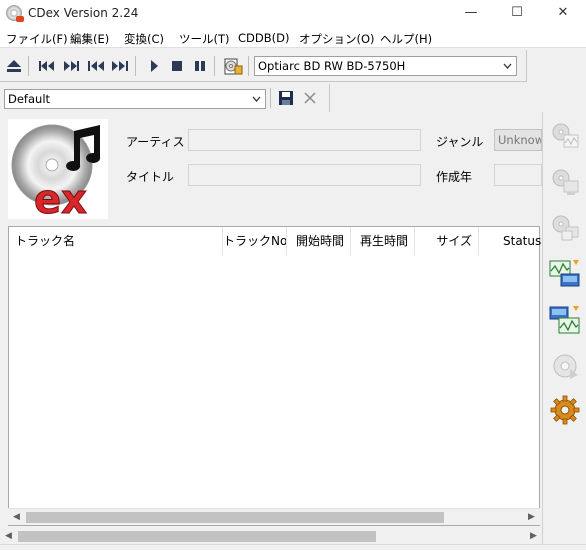 This screenshot has width=586, height=550. I want to click on drive-select-value: Optiarc BD RW BD-5750H, so click(332, 66).